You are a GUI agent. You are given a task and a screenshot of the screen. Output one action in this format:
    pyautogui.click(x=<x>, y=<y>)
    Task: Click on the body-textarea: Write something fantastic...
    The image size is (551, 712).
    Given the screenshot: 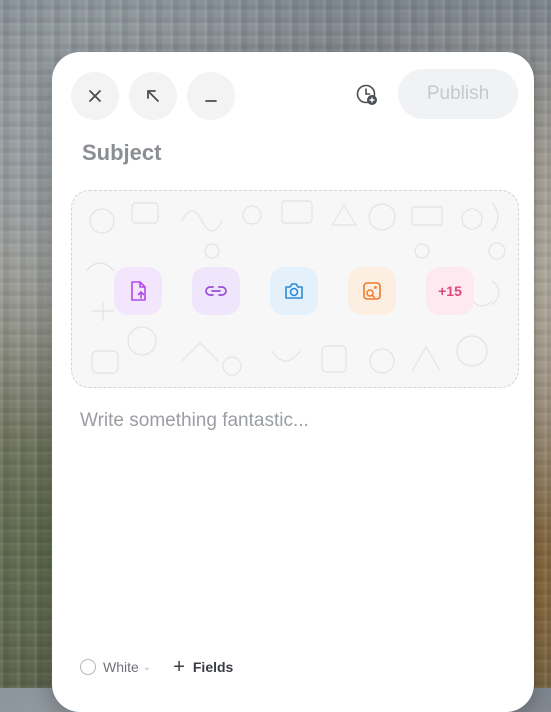 What is the action you would take?
    pyautogui.click(x=194, y=421)
    